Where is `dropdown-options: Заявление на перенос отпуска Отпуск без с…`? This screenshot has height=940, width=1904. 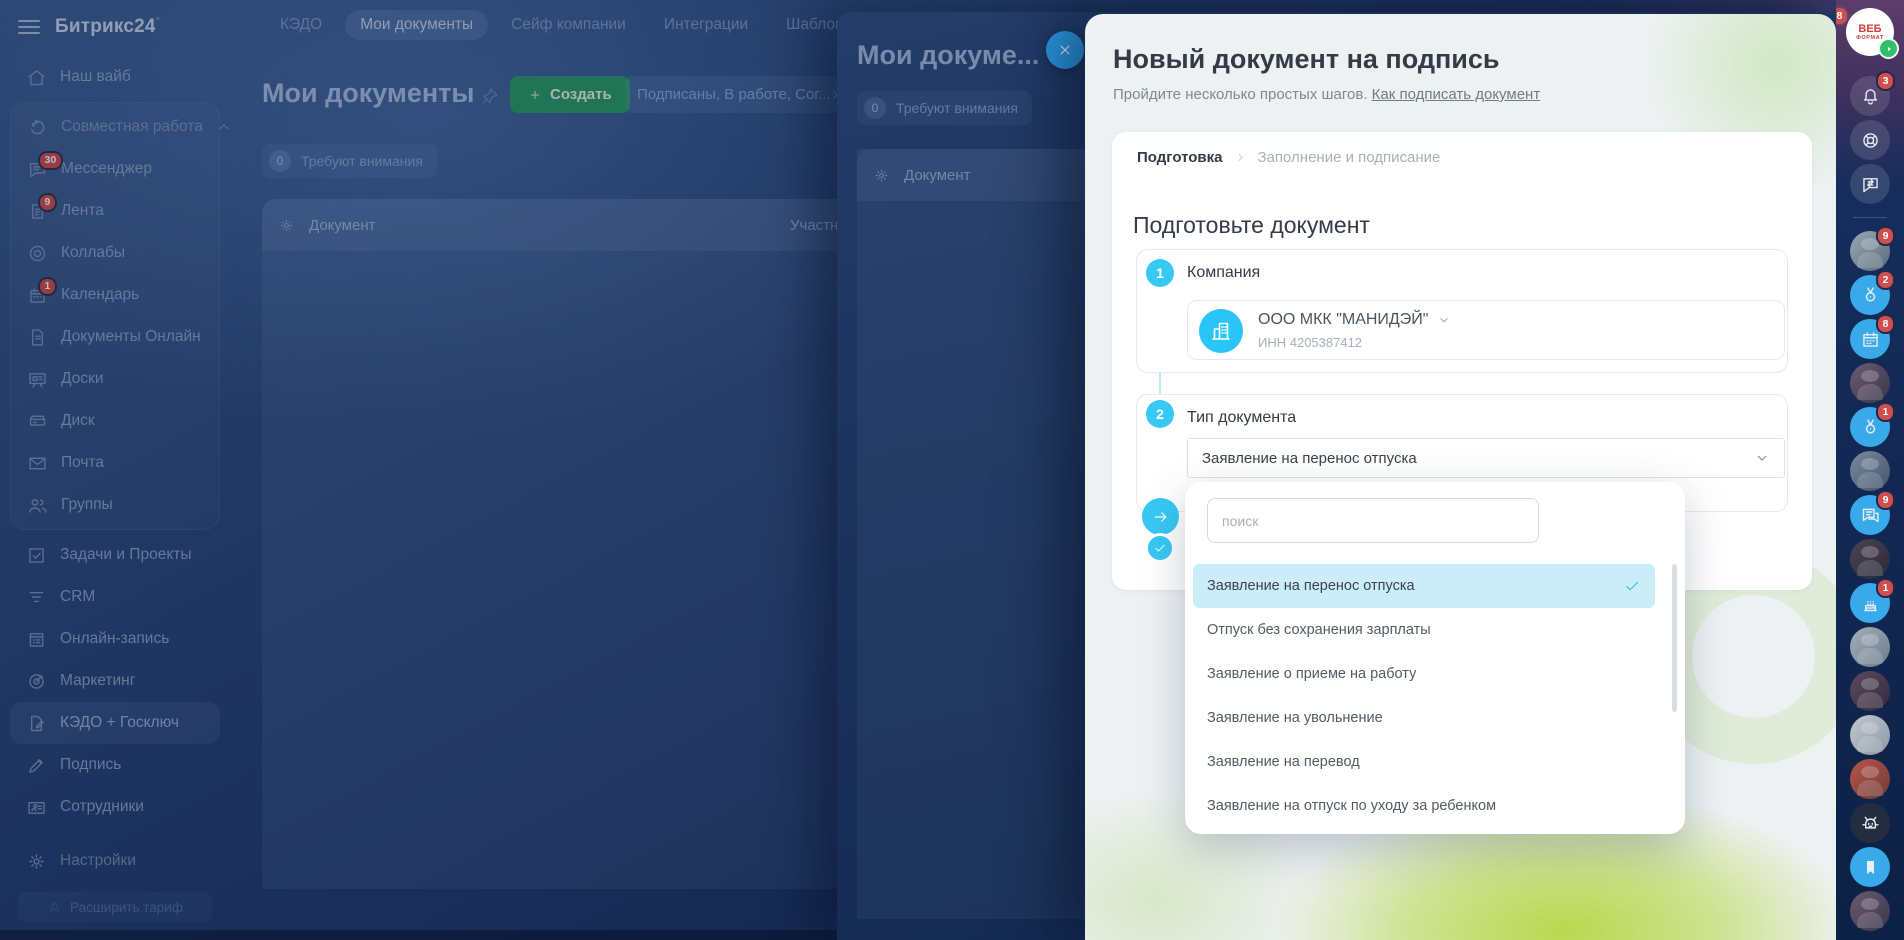 dropdown-options: Заявление на перенос отпуска Отпуск без с… is located at coordinates (1424, 696).